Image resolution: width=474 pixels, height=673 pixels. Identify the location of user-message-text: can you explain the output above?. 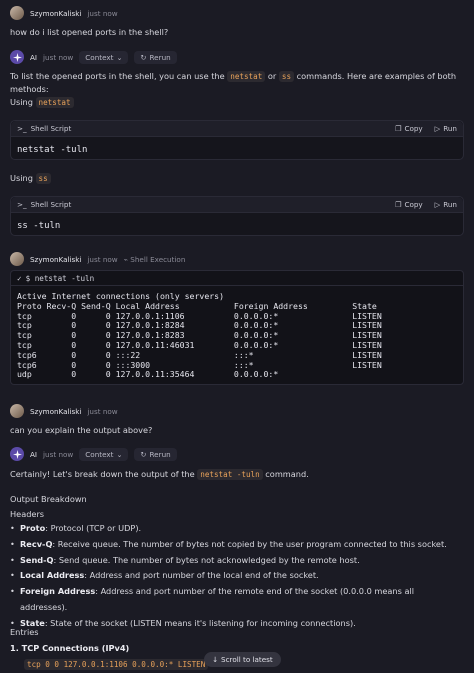
(81, 430).